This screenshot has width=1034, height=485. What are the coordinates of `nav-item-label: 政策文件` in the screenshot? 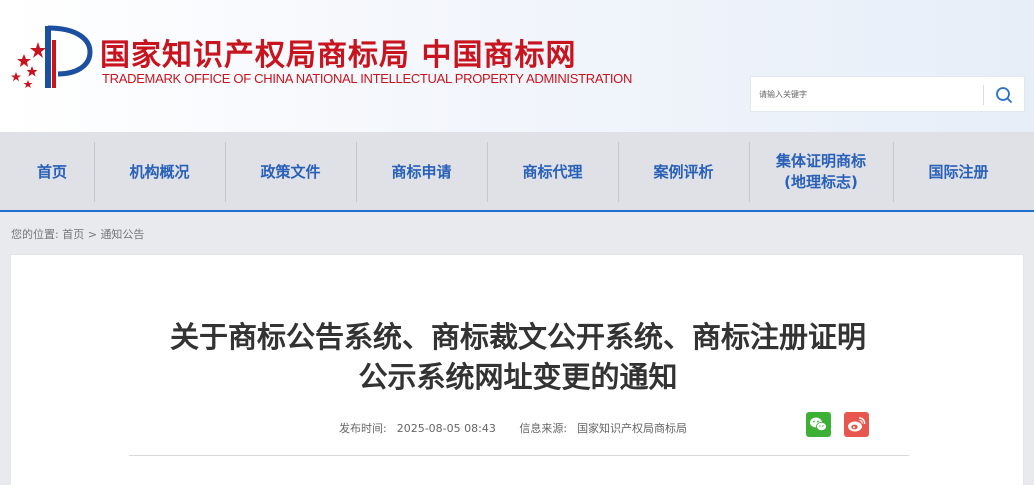 It's located at (290, 171).